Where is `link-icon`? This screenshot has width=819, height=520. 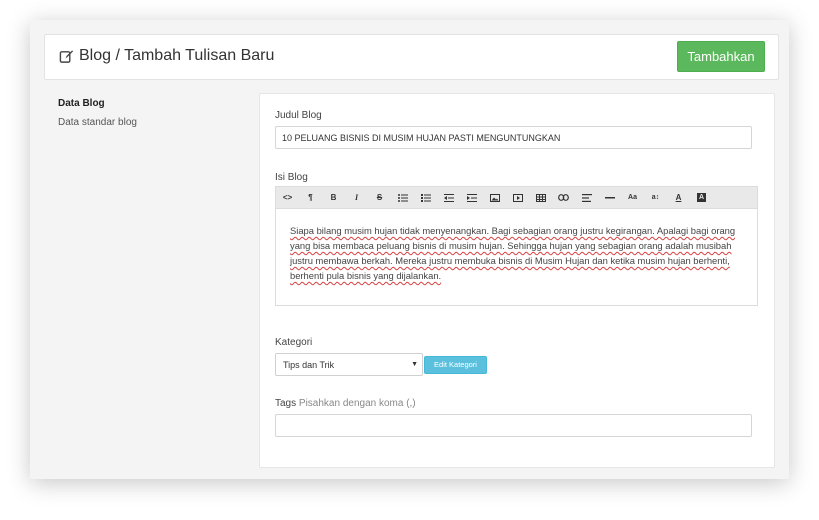
link-icon is located at coordinates (563, 198).